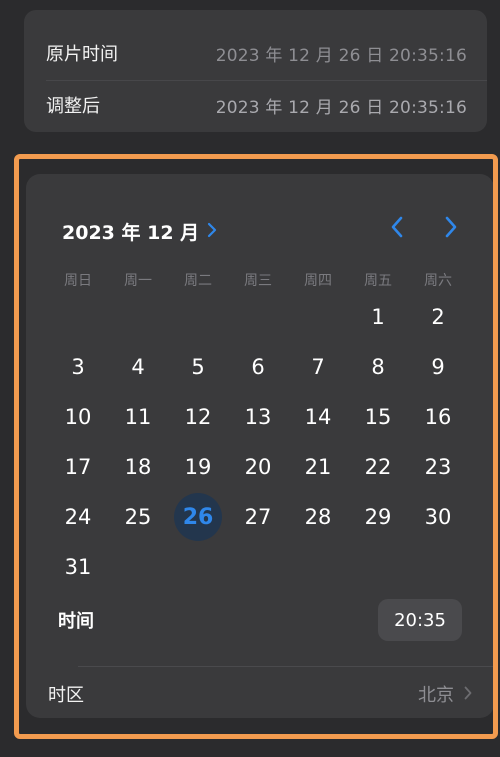  Describe the element at coordinates (341, 107) in the screenshot. I see `adjusted-time-value: 2023 年 12 月 26 日 20:35:16` at that location.